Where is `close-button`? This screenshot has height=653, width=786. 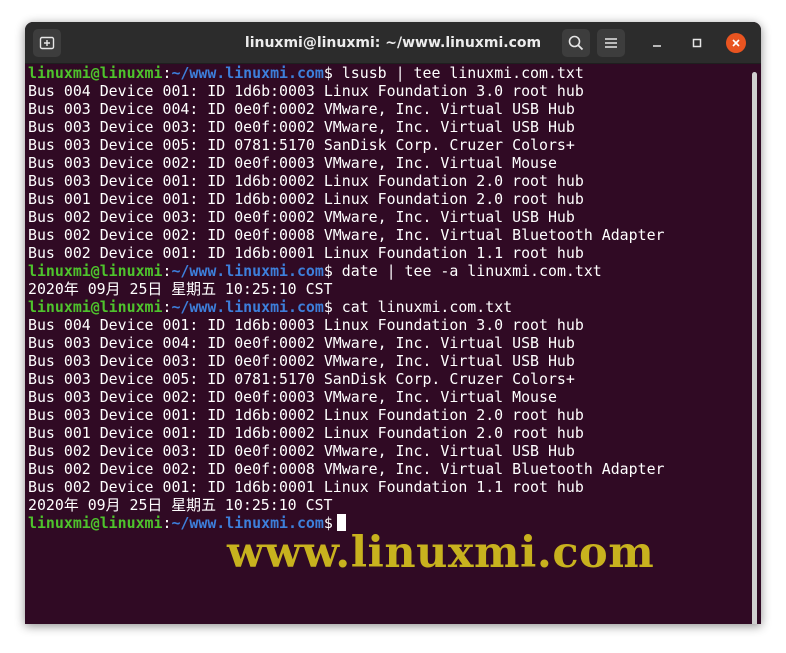
close-button is located at coordinates (736, 43).